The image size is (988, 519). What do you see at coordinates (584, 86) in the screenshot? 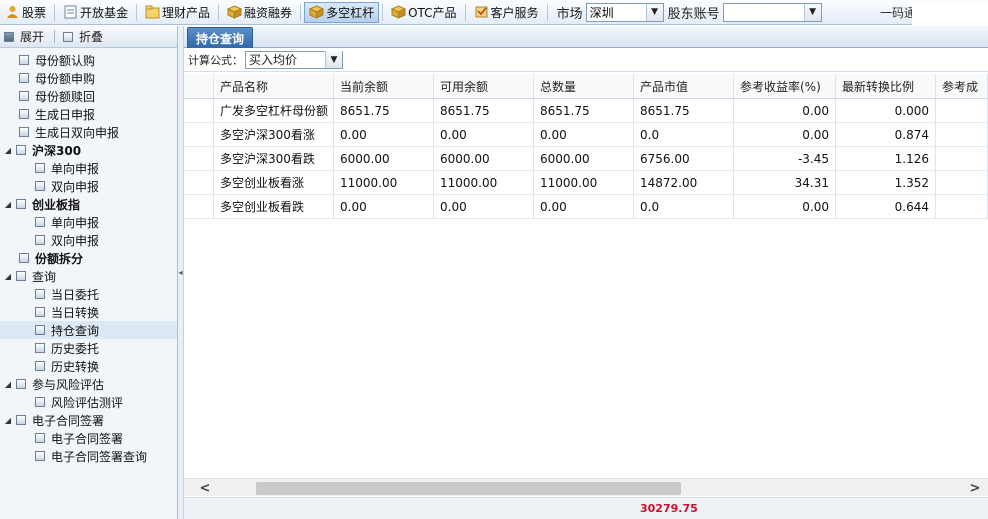
I see `column-header: 总数量` at bounding box center [584, 86].